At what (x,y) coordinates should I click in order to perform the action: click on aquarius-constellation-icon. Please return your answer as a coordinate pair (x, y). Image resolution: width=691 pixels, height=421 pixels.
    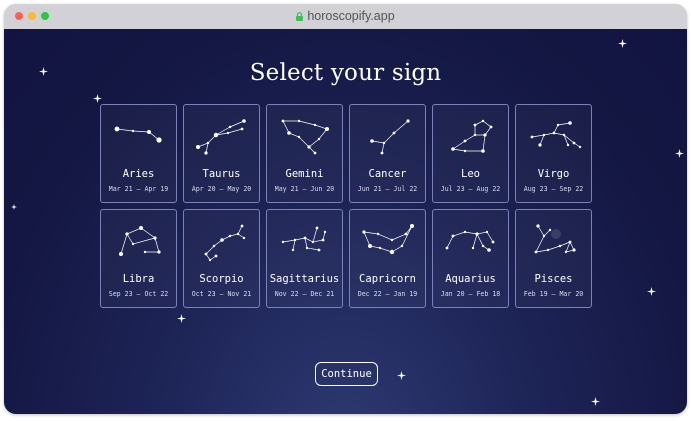
    Looking at the image, I should click on (470, 241).